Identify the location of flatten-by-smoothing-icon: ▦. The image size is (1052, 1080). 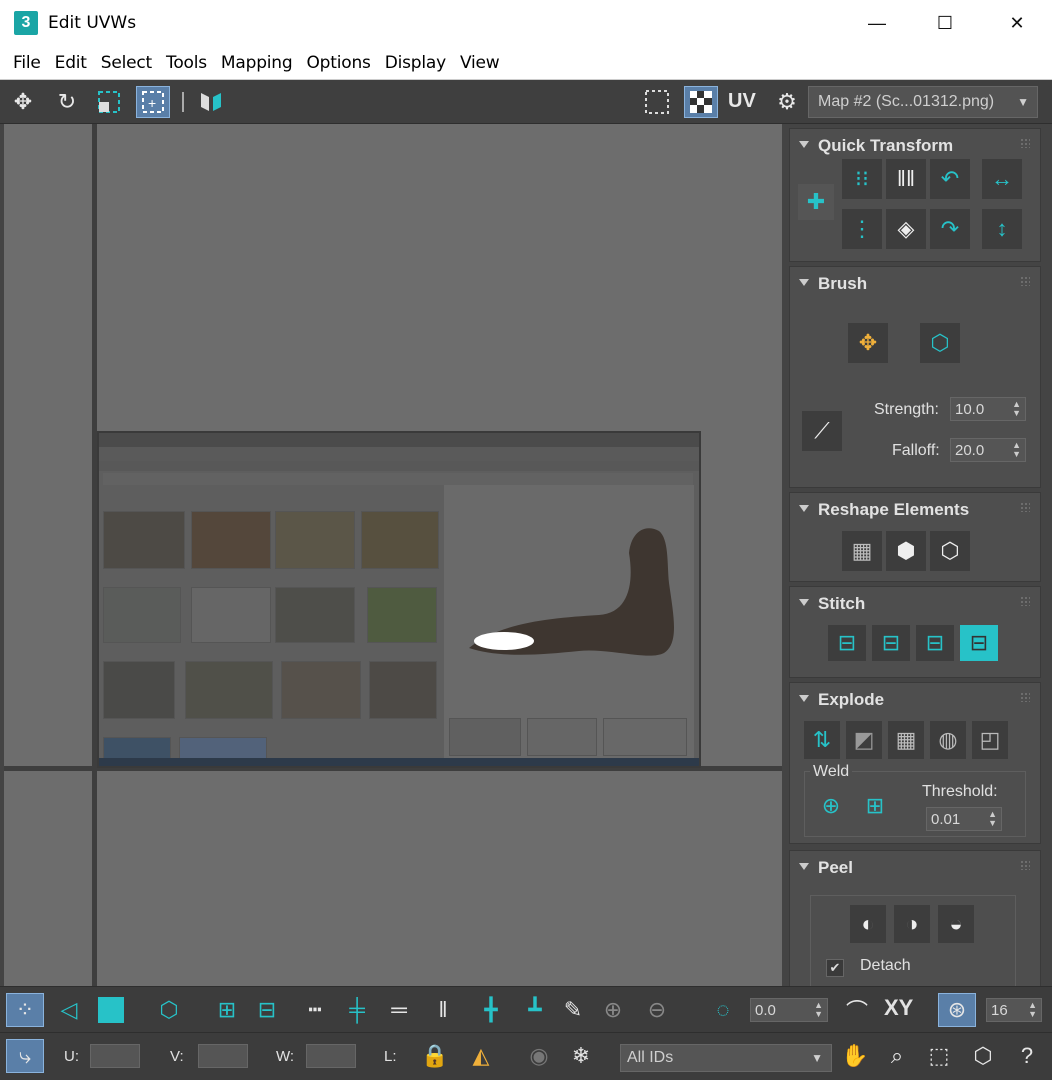
(906, 740).